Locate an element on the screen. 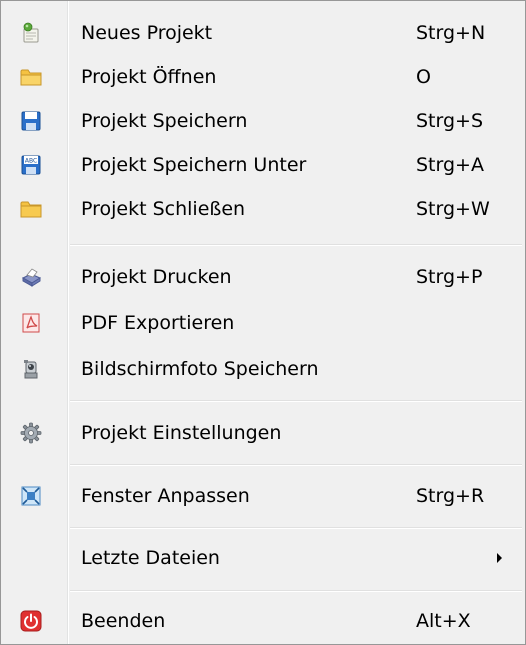 This screenshot has width=526, height=645. menu-item-label: Projekt Einstellungen is located at coordinates (181, 433).